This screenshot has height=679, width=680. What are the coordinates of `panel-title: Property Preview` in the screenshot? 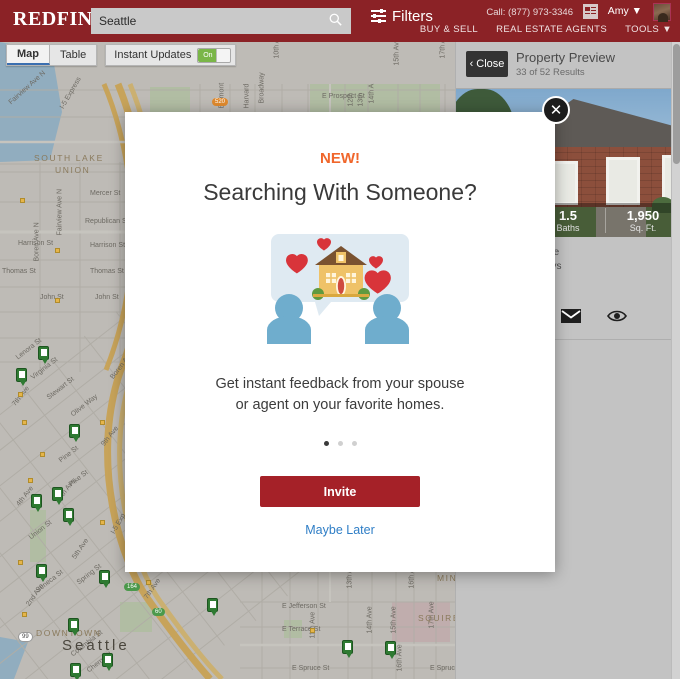 It's located at (565, 57).